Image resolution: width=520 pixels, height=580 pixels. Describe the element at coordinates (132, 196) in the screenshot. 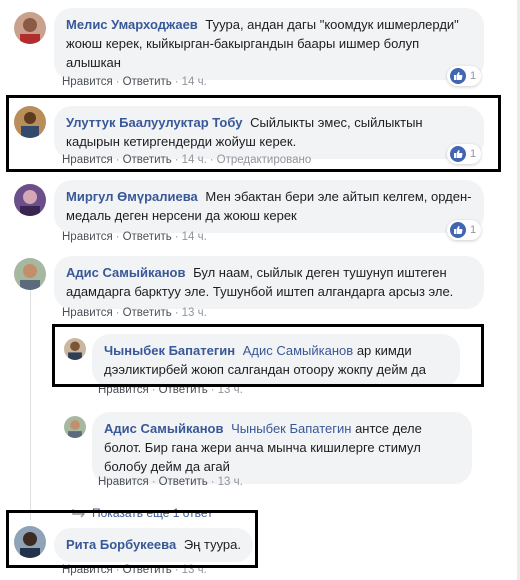

I see `comment-author: Миргул Өмүралиева` at that location.